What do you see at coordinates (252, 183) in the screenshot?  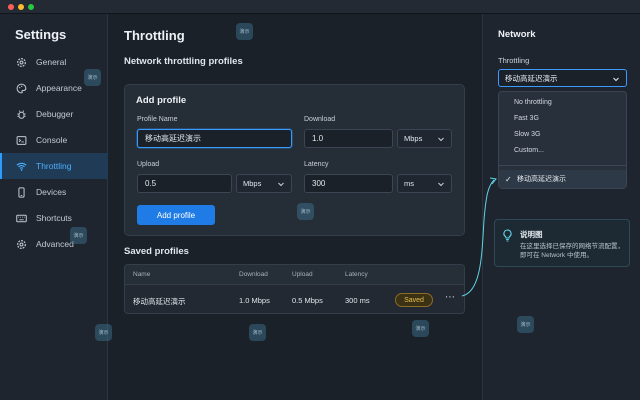 I see `upload-unit-value: Mbps` at bounding box center [252, 183].